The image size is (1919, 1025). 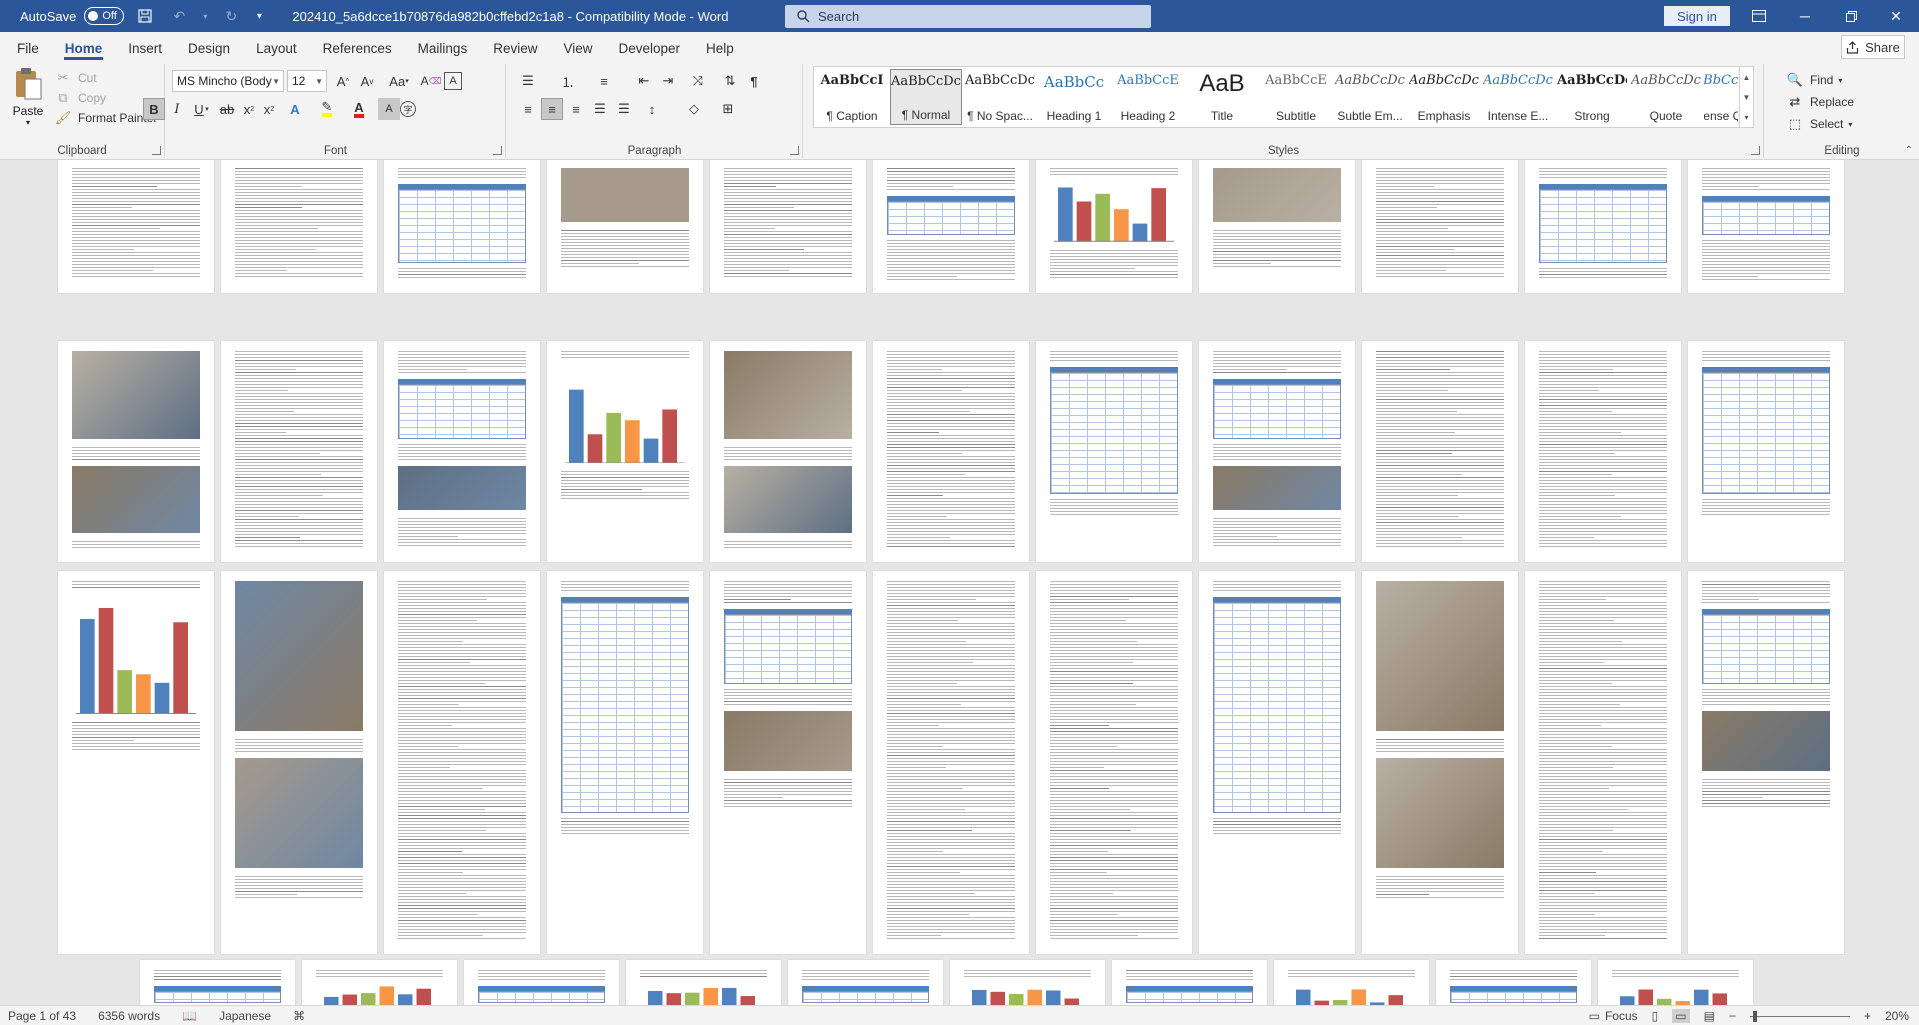 What do you see at coordinates (105, 118) in the screenshot?
I see `format-painter-button: 🖌 Format Painter` at bounding box center [105, 118].